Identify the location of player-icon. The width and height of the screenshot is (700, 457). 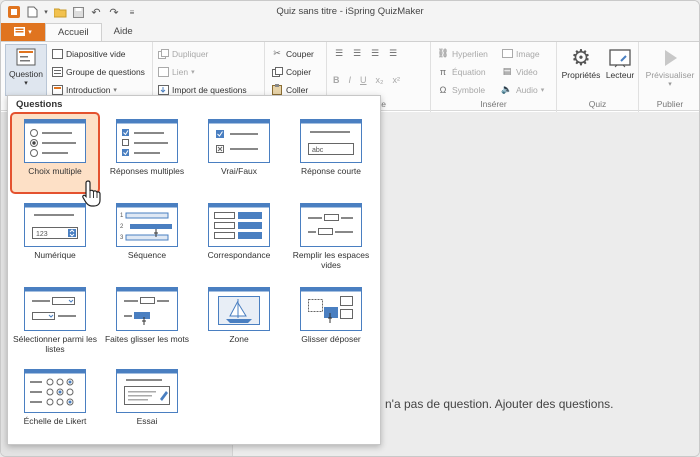
(620, 58).